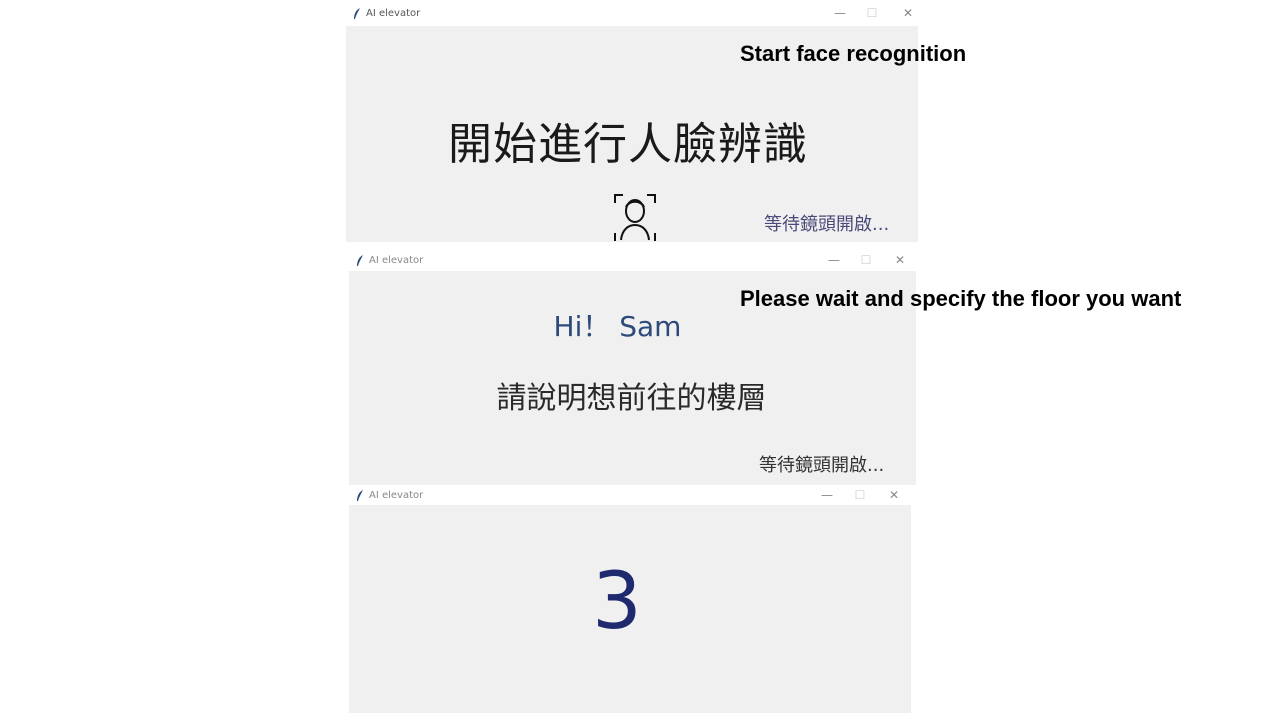 This screenshot has height=720, width=1280. I want to click on caption-start-face-recognition: Start face recognition, so click(853, 53).